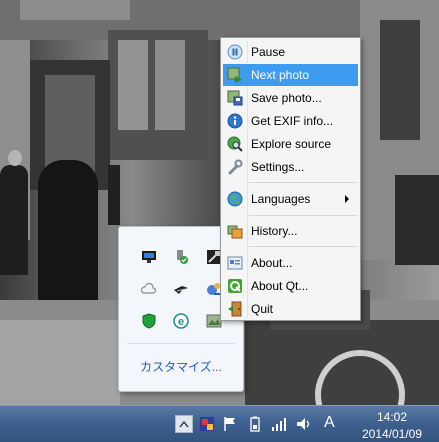 This screenshot has width=439, height=442. What do you see at coordinates (255, 424) in the screenshot?
I see `battery-icon` at bounding box center [255, 424].